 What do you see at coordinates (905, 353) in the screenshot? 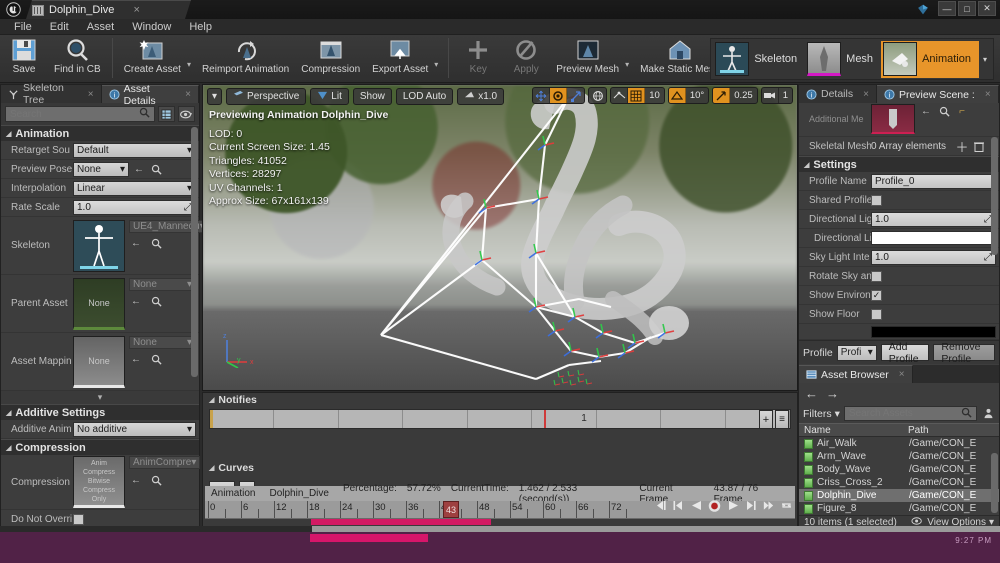
I see `add-profile-button: Add Profile` at bounding box center [905, 353].